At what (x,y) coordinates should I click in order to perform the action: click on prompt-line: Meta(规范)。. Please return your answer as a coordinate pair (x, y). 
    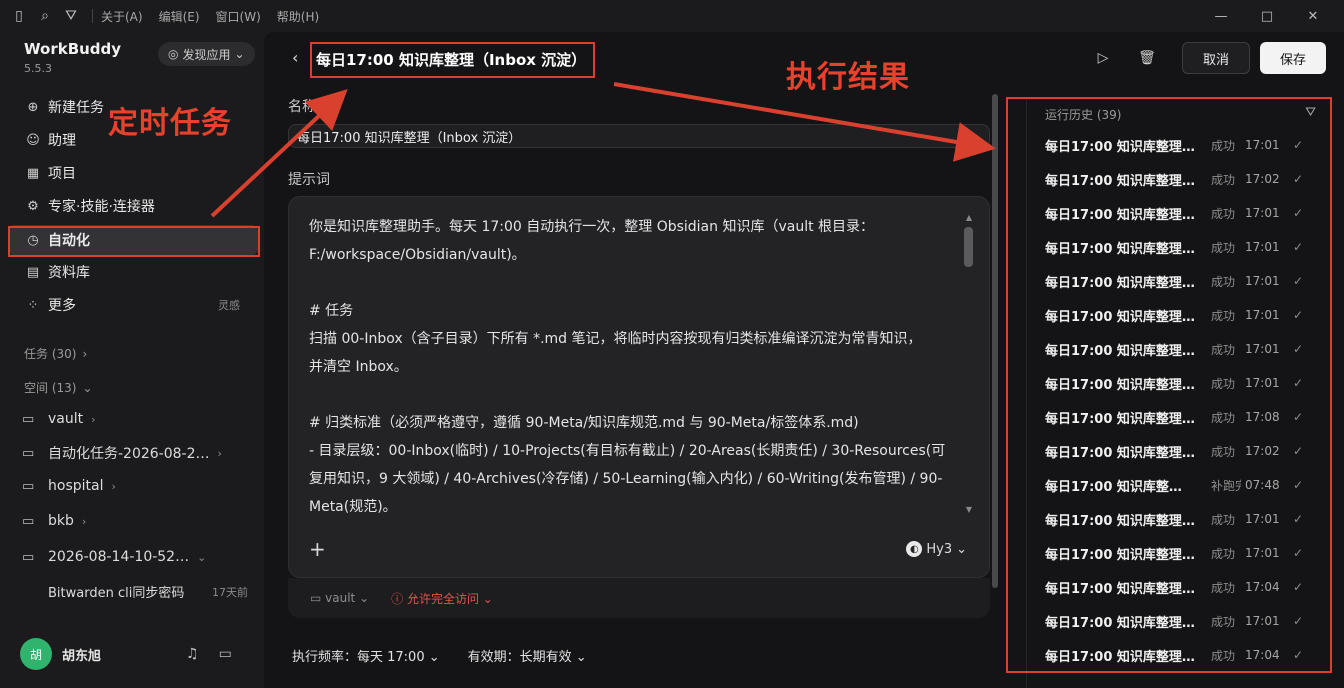
    Looking at the image, I should click on (353, 507).